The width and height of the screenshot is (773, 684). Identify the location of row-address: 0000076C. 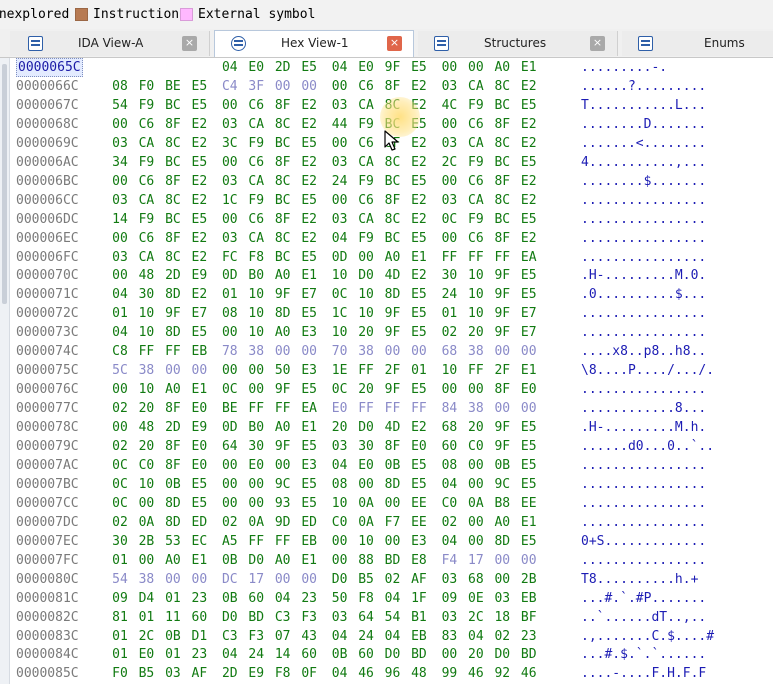
(47, 389).